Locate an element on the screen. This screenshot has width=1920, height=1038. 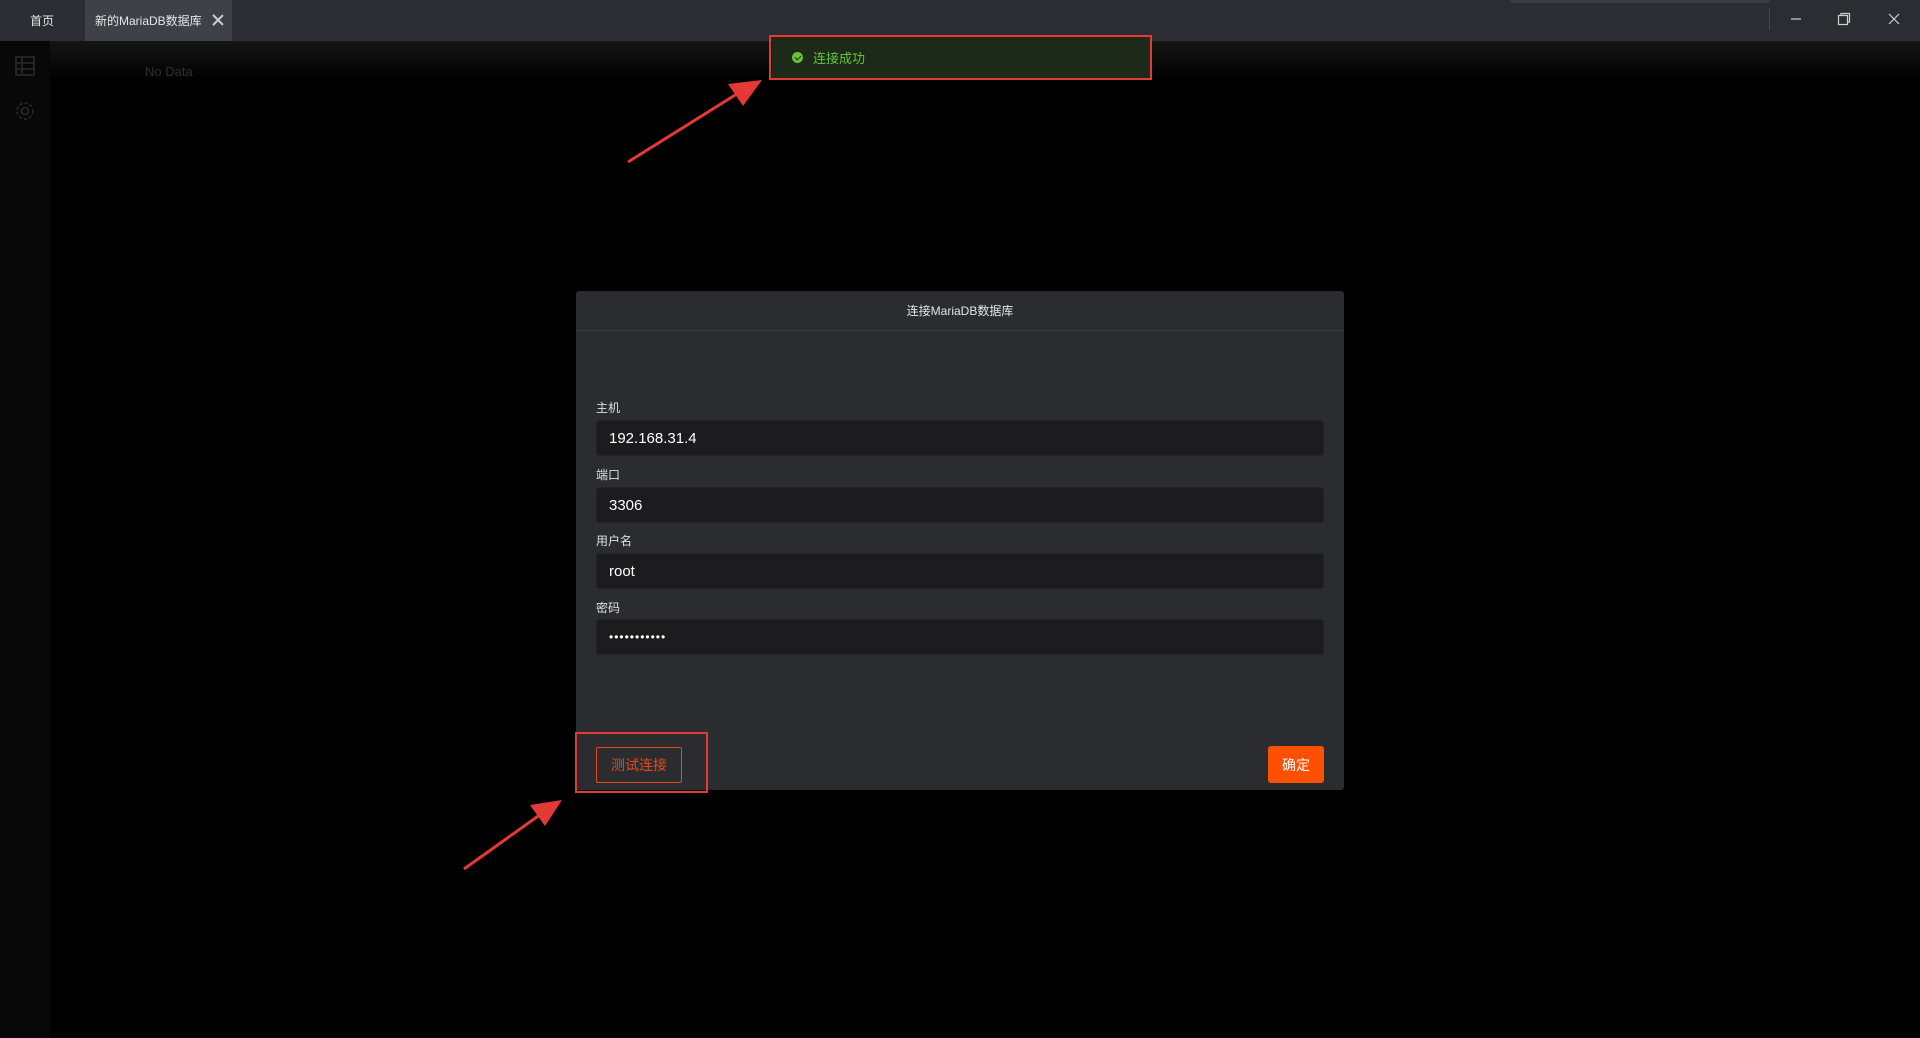
sidebar is located at coordinates (25, 539).